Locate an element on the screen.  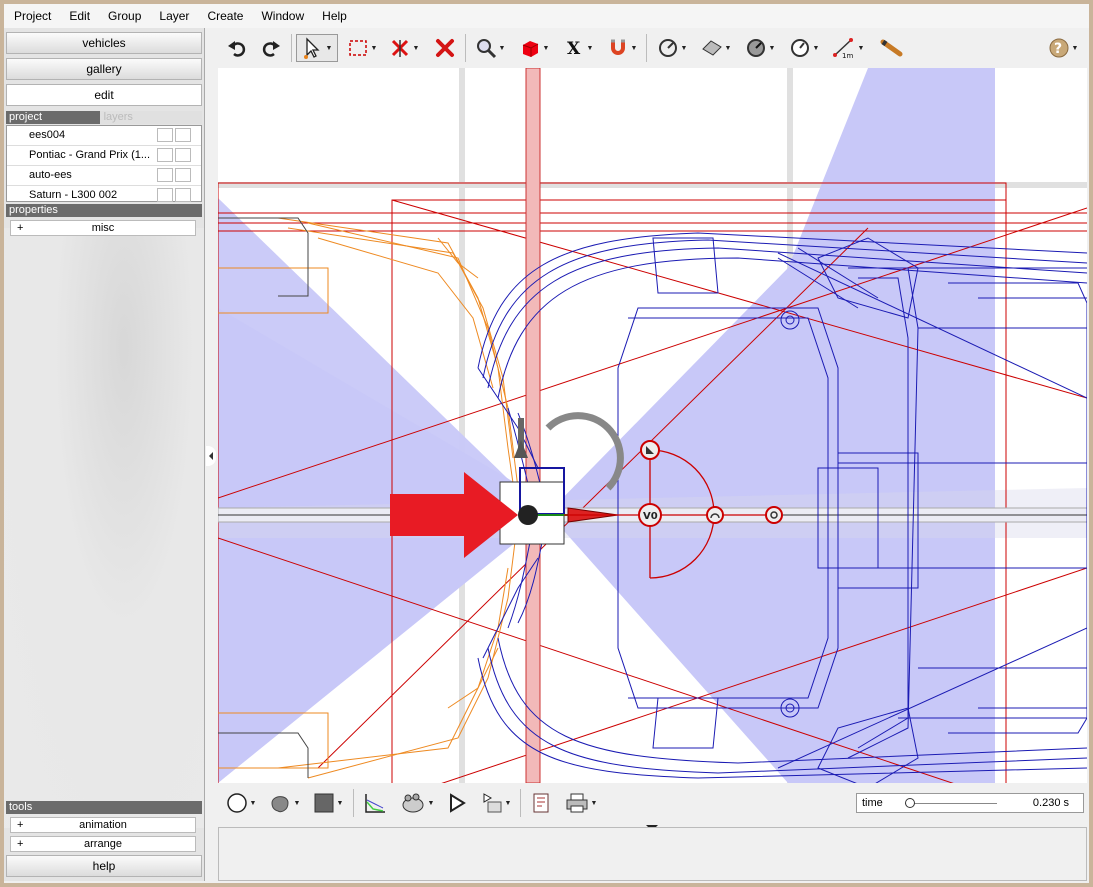
rectangle-select-icon is located at coordinates (357, 48).